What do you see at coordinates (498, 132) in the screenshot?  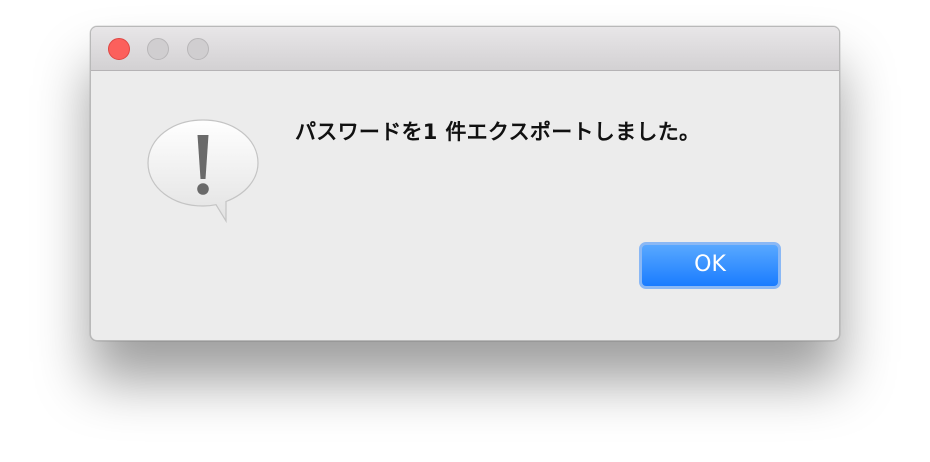 I see `alert-message: パスワードを1 件エクスポートしました。` at bounding box center [498, 132].